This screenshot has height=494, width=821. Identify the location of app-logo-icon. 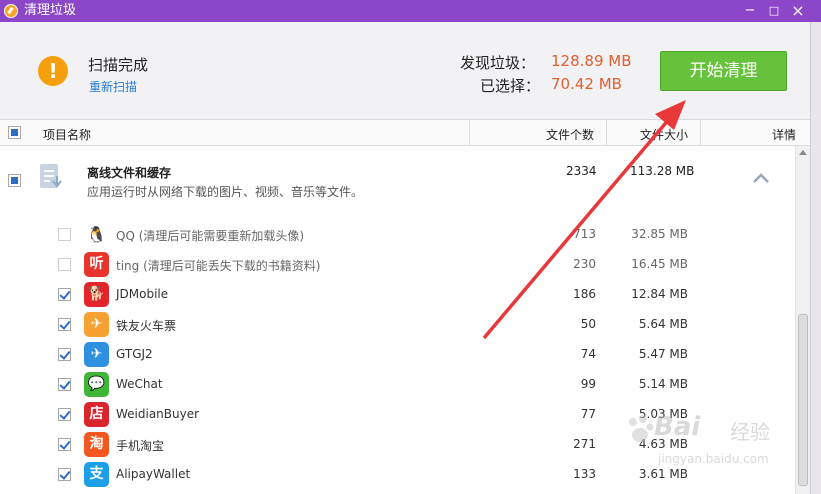
(11, 11).